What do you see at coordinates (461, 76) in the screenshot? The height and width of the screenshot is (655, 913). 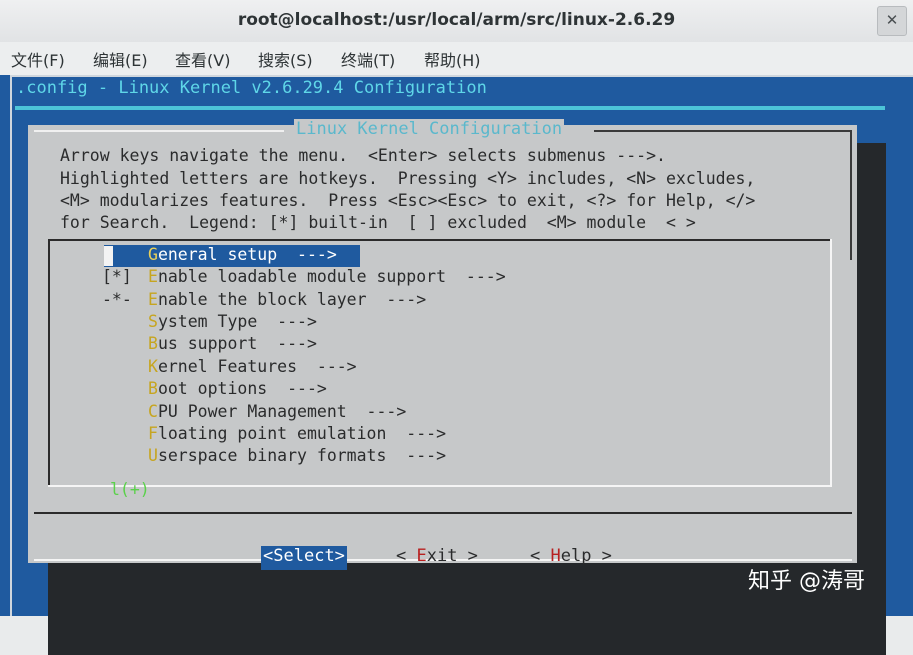 I see `terminal-border-top` at bounding box center [461, 76].